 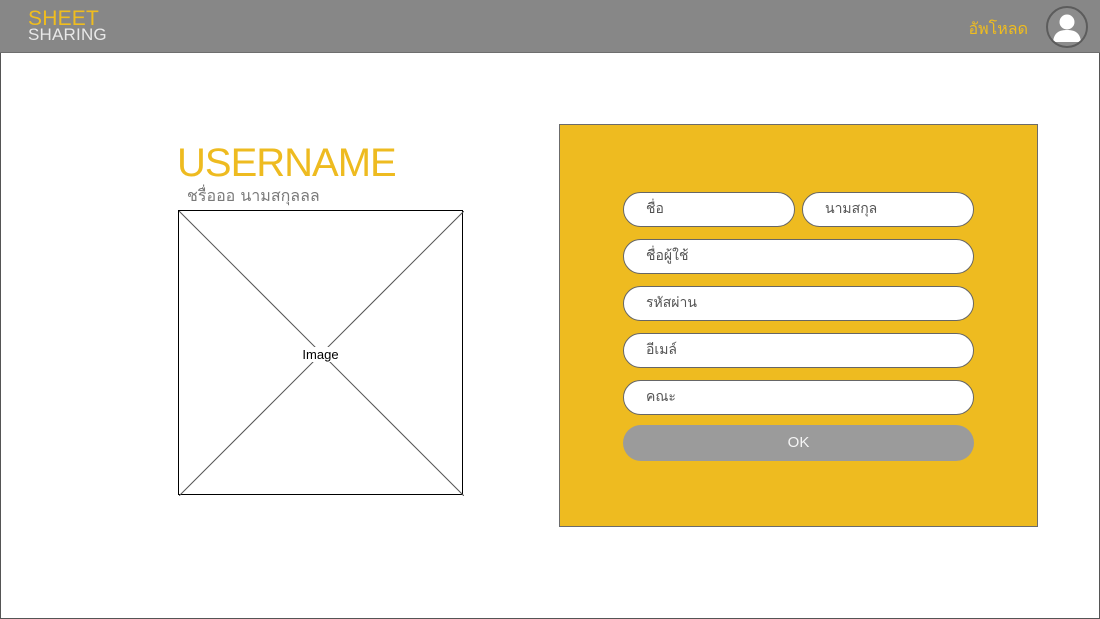 I want to click on user-avatar-icon, so click(x=1067, y=27).